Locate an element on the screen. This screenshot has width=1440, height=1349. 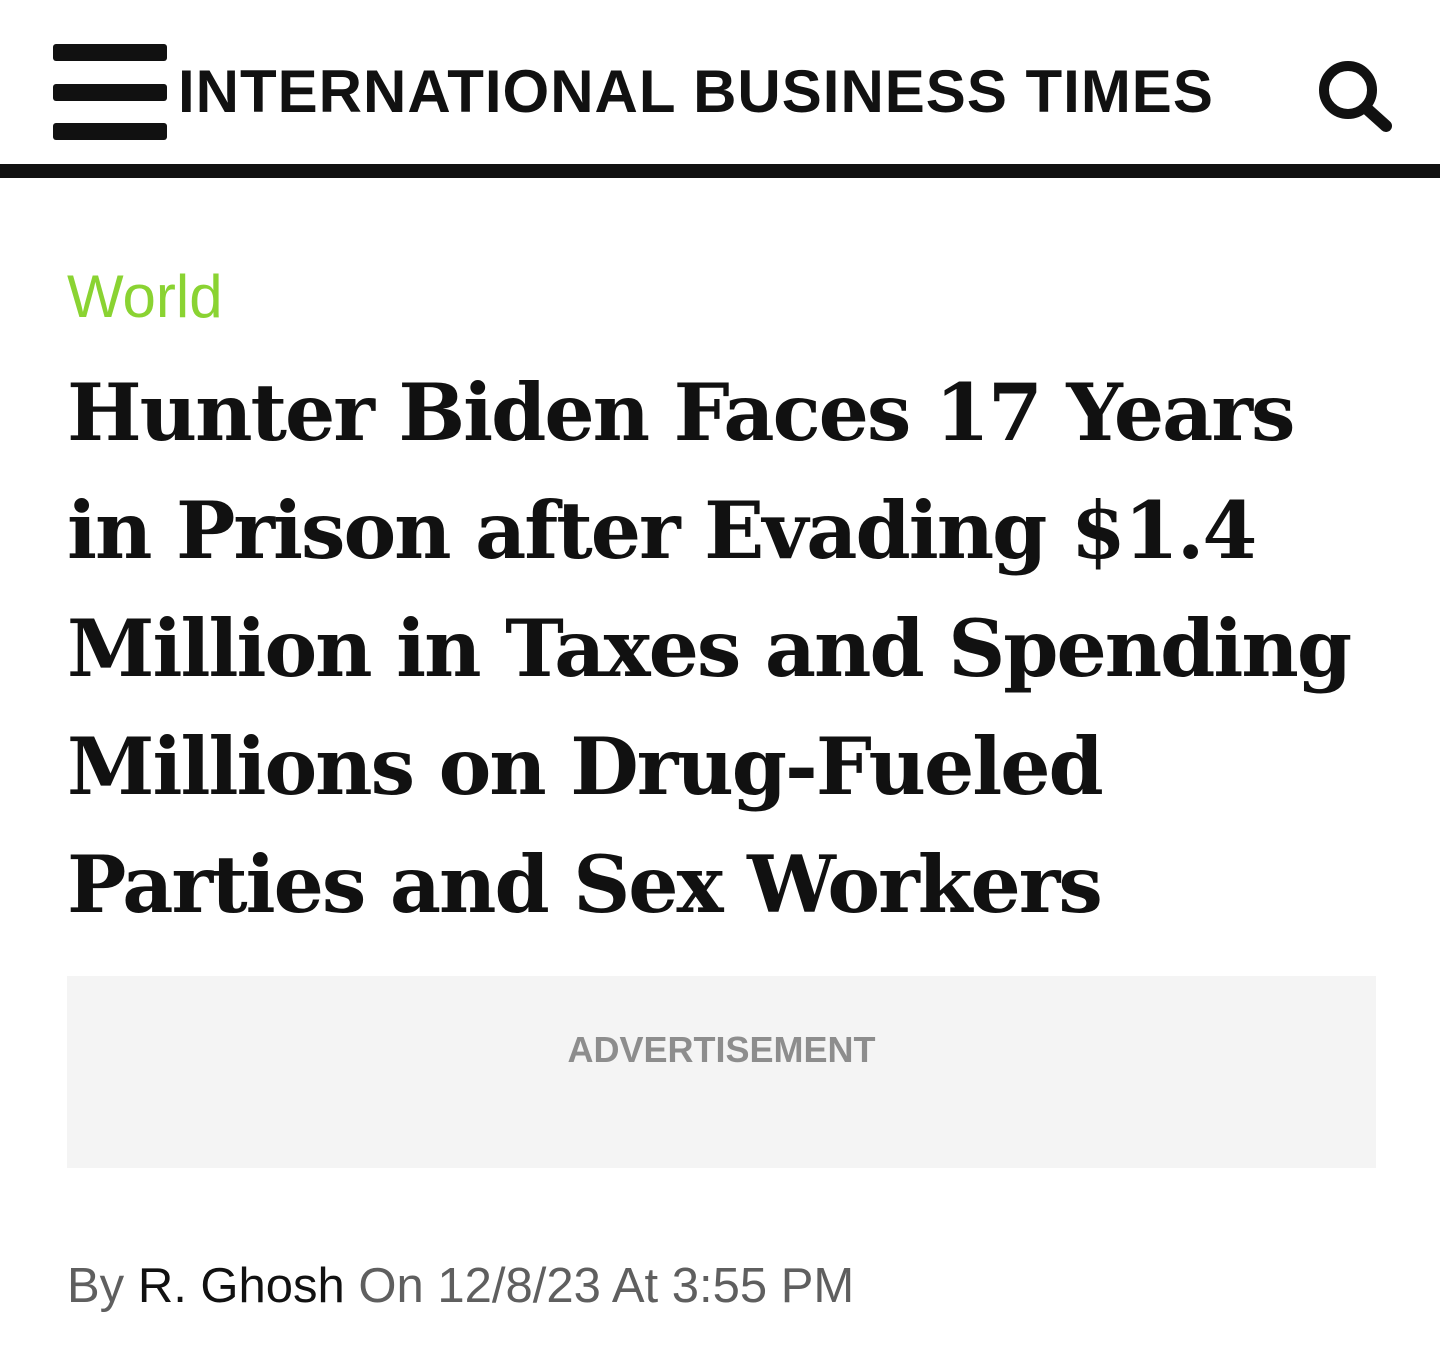
date-prefix: On is located at coordinates (391, 1286).